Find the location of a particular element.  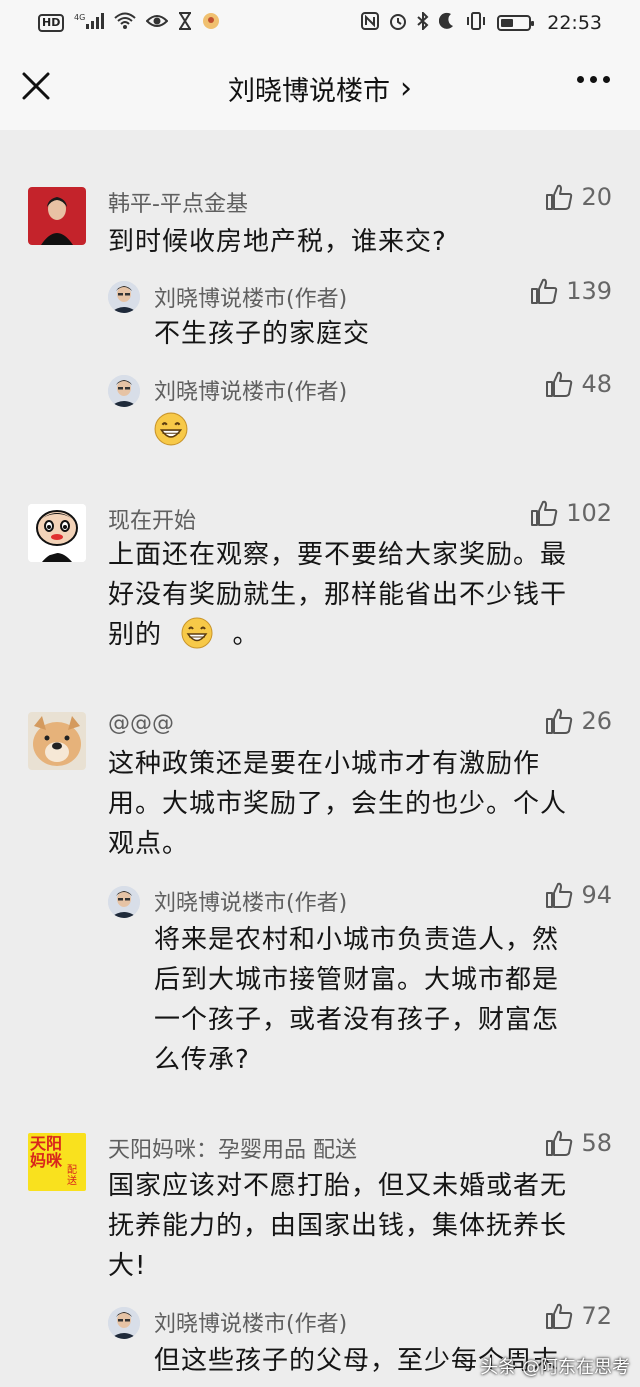

comment-text-line: 好没有奖励就生，那样能省出不少钱干 is located at coordinates (338, 595).